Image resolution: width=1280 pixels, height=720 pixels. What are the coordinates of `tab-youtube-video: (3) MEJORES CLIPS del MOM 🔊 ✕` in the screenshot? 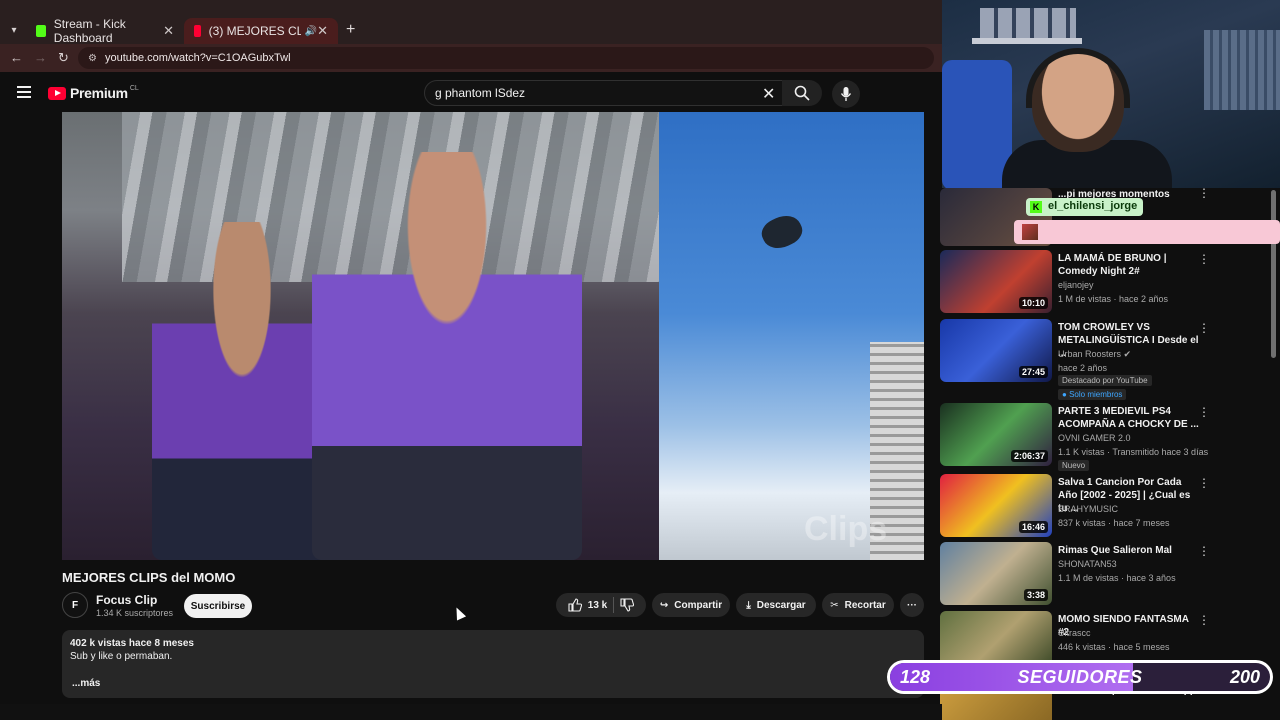 It's located at (261, 31).